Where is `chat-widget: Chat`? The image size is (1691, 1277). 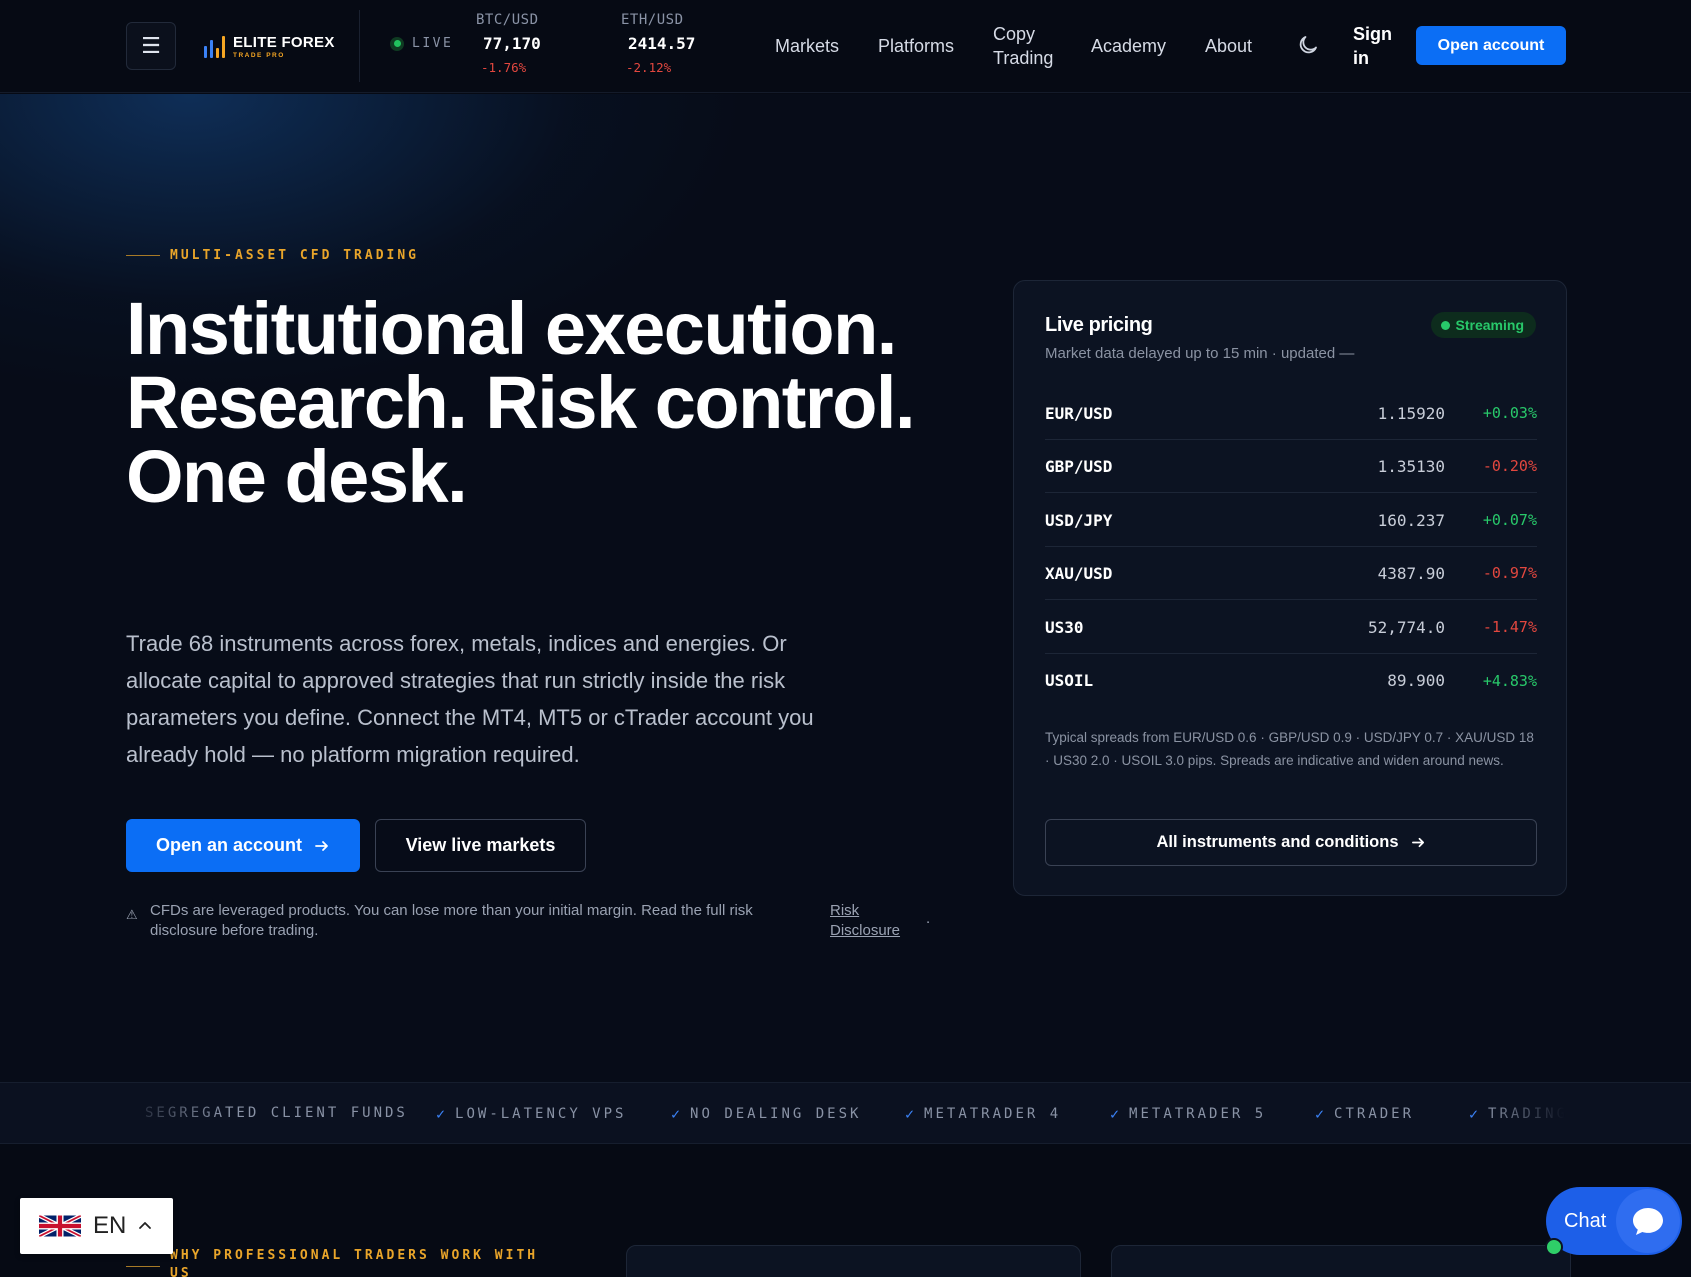 chat-widget: Chat is located at coordinates (1614, 1221).